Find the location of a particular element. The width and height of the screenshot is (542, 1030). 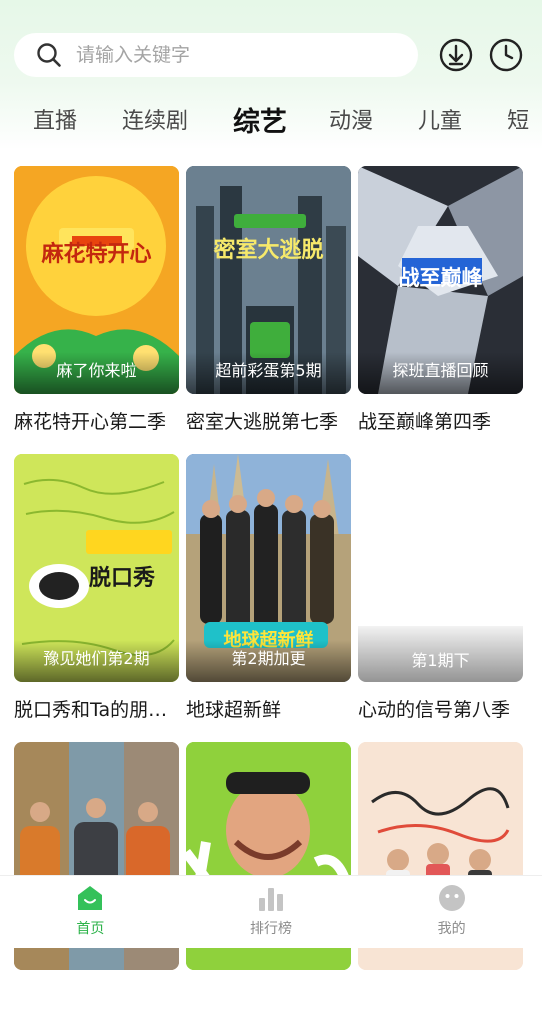

tab-variety: 综艺 is located at coordinates (260, 119).